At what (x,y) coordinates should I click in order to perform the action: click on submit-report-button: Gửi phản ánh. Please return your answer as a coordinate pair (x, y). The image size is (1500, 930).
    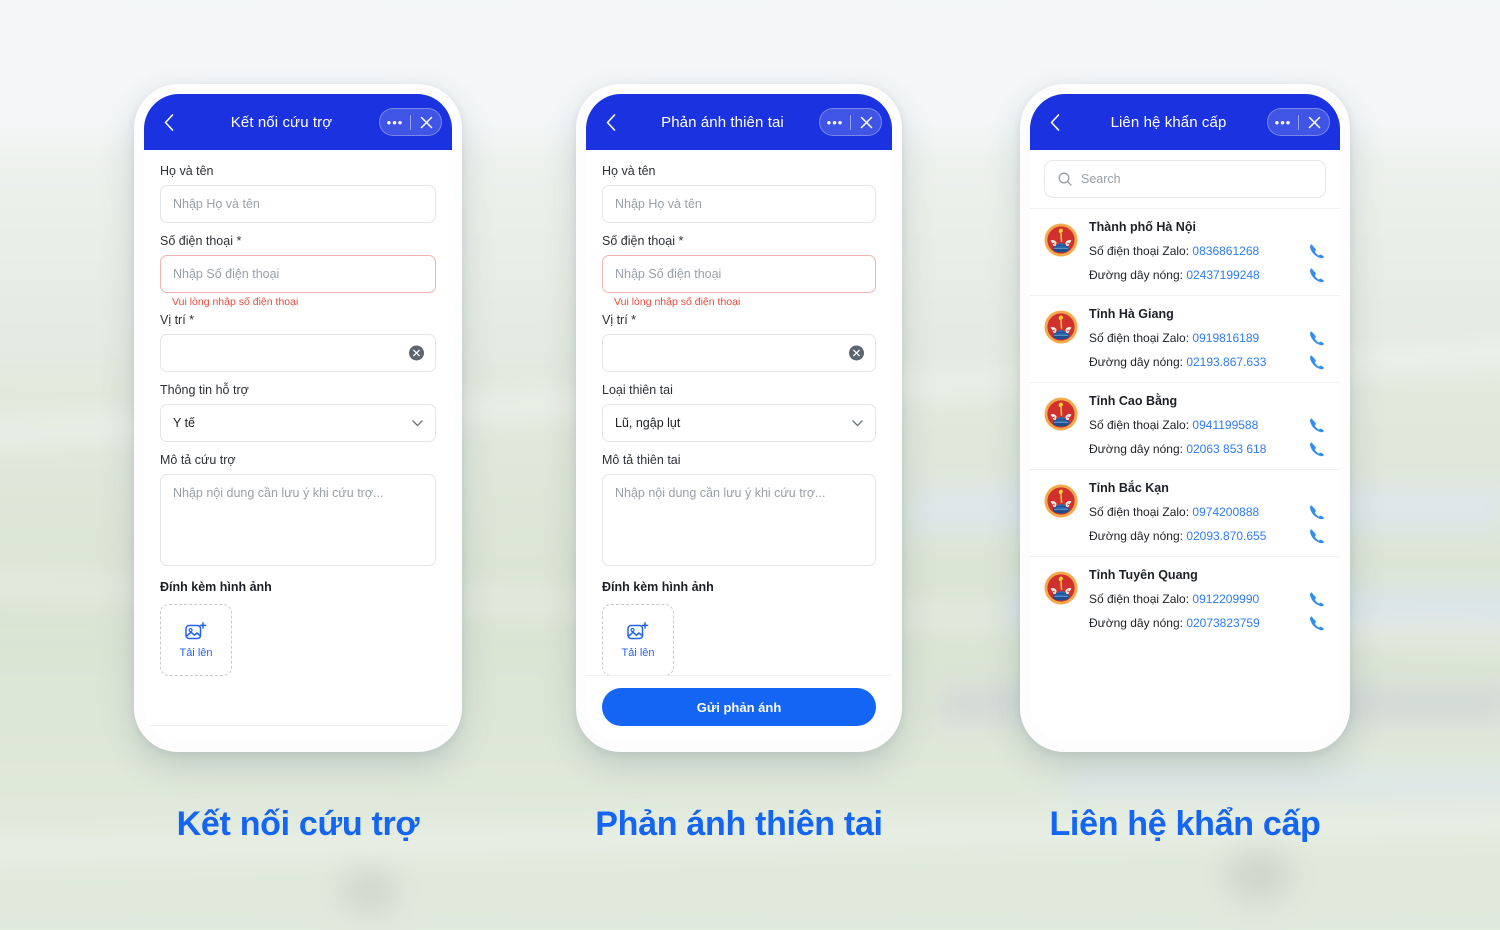
    Looking at the image, I should click on (739, 707).